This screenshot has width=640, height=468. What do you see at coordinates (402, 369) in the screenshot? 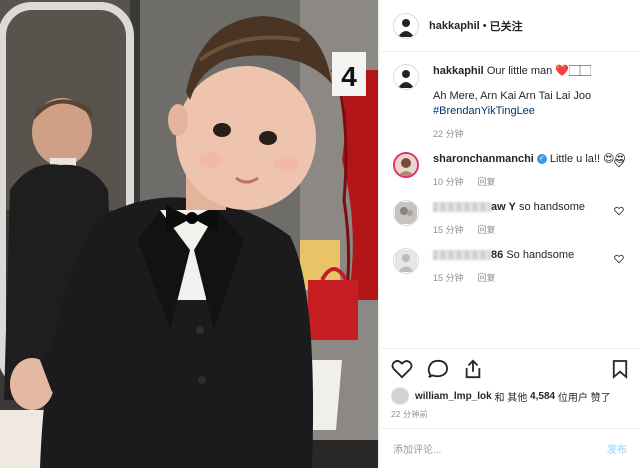
I see `heart-icon` at bounding box center [402, 369].